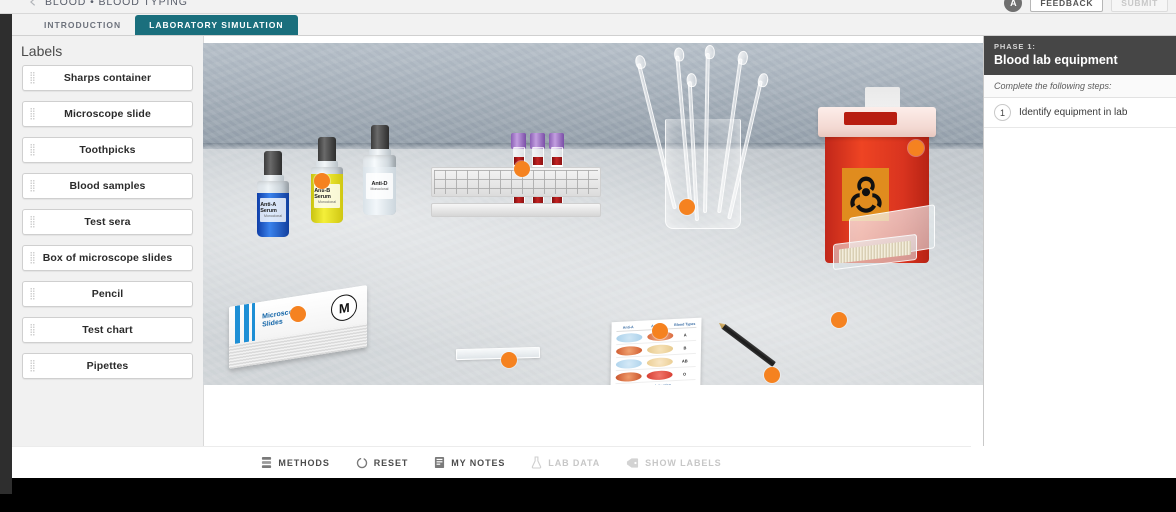 The width and height of the screenshot is (1176, 512). I want to click on label-chip-blood-samples: Blood samples, so click(107, 186).